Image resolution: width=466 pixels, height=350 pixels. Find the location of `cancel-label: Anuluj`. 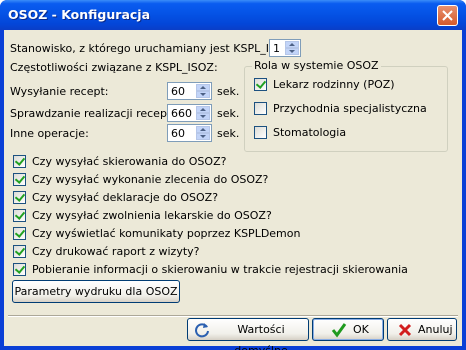

cancel-label: Anuluj is located at coordinates (435, 329).